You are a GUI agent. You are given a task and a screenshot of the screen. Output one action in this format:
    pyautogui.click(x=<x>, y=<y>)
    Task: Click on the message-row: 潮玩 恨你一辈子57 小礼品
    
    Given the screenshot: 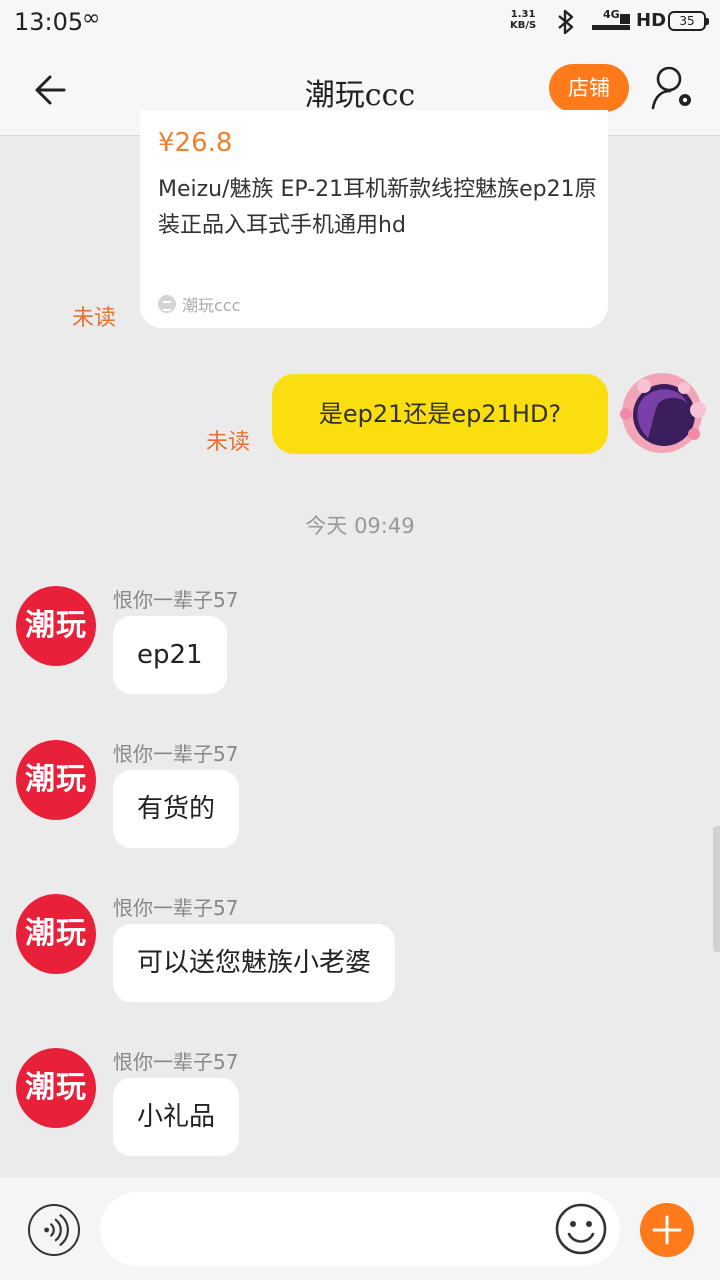 What is the action you would take?
    pyautogui.click(x=360, y=1118)
    